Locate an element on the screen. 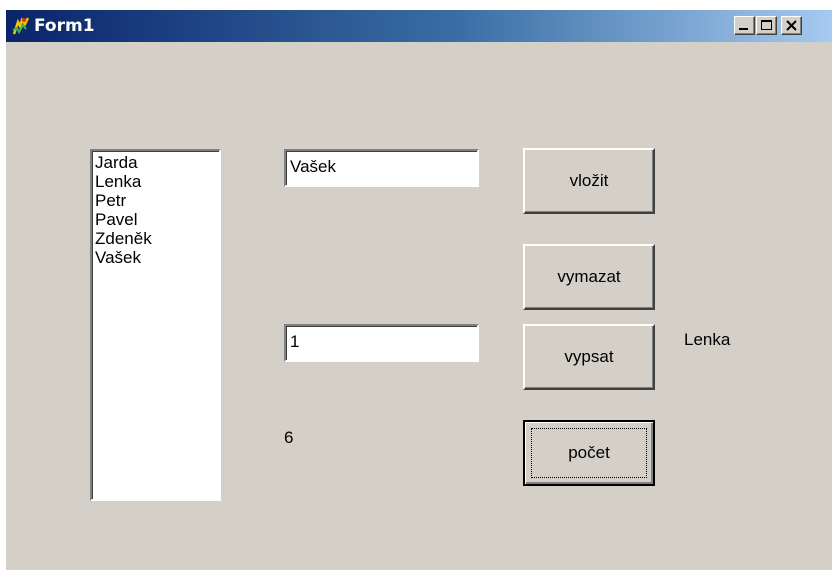 The width and height of the screenshot is (832, 570). print-button: vypsat is located at coordinates (589, 357).